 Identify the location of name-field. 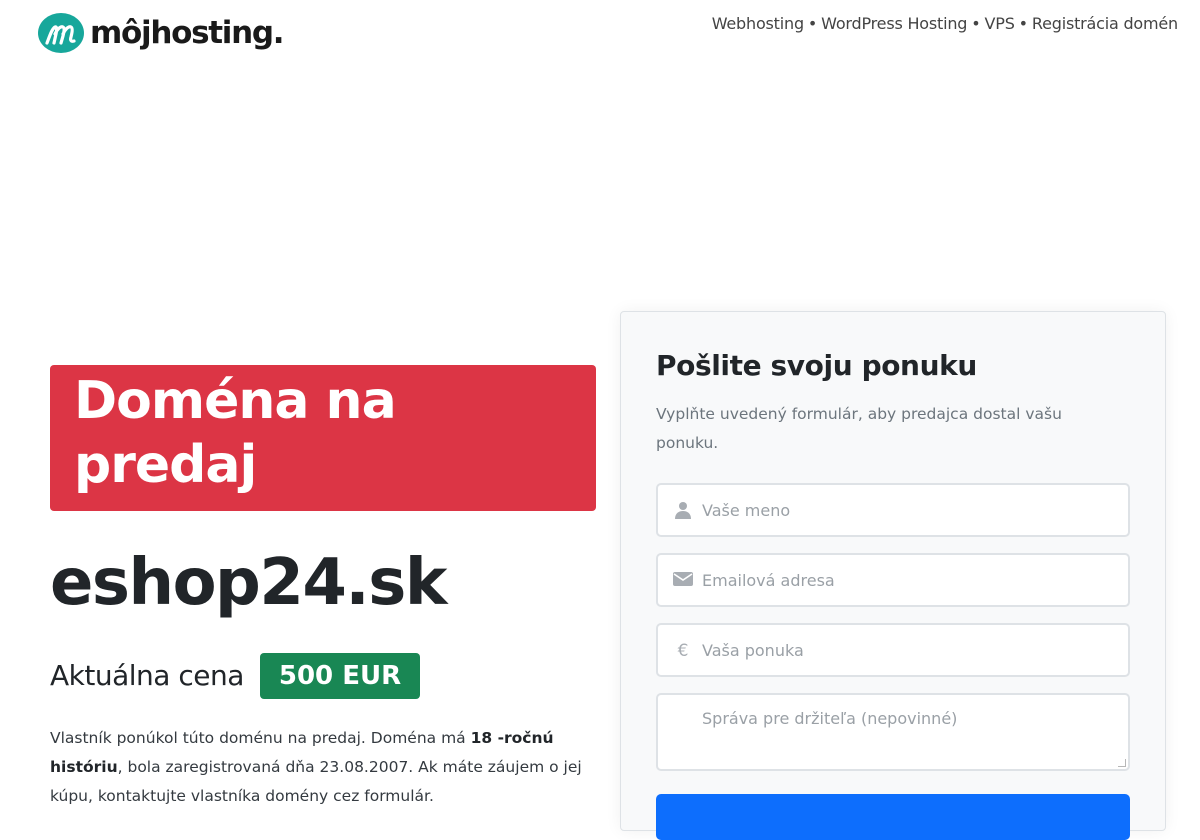
(893, 510).